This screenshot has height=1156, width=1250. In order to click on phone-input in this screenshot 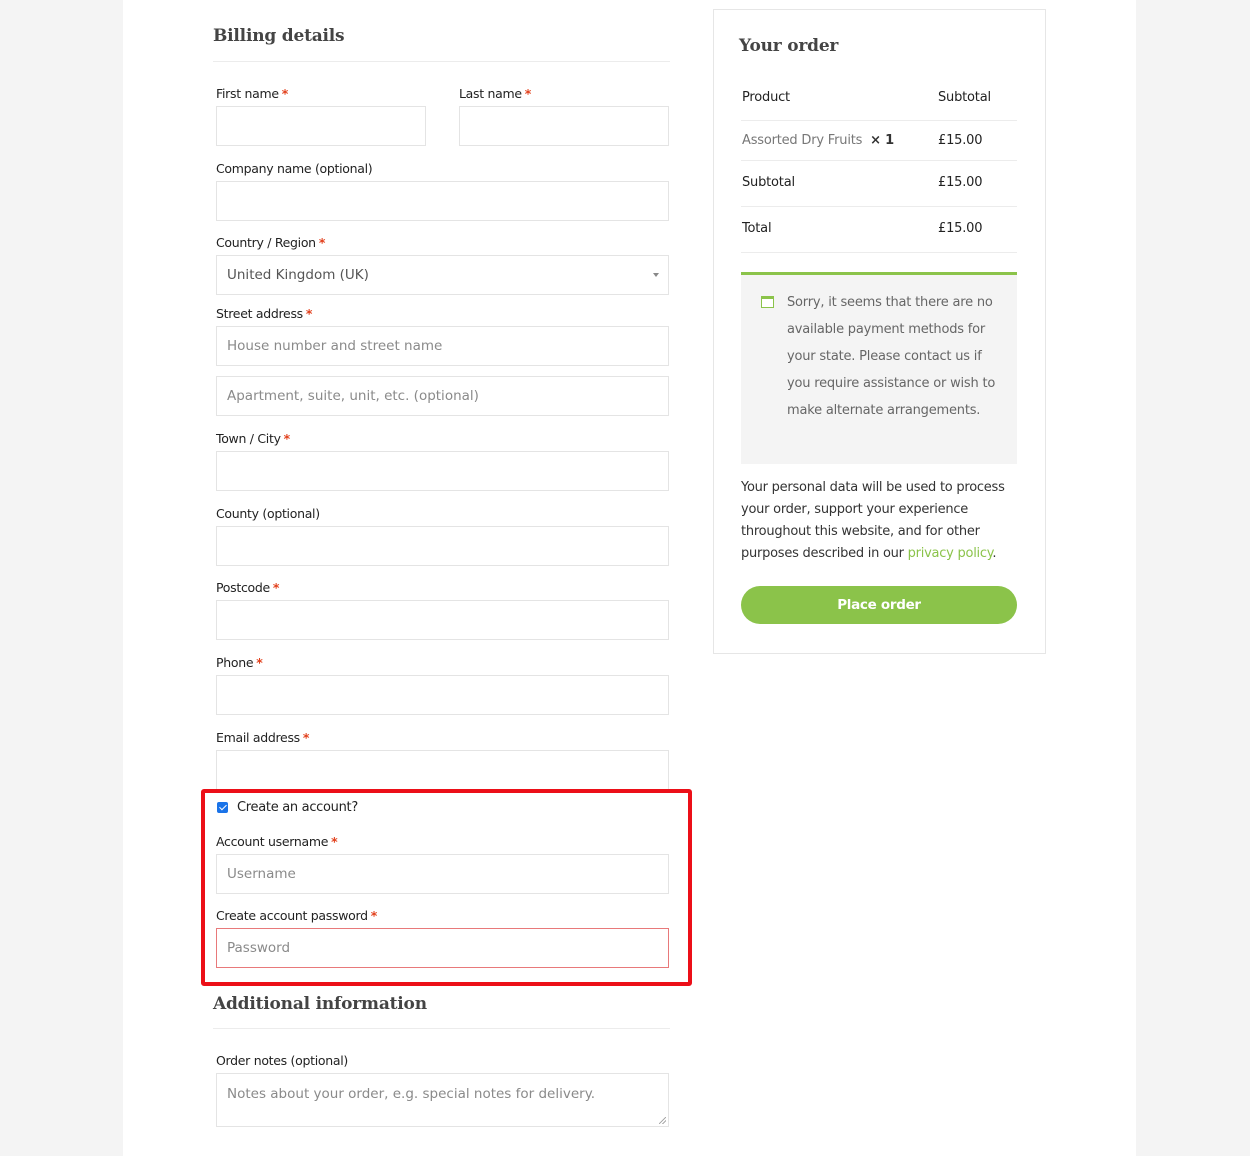, I will do `click(442, 695)`.